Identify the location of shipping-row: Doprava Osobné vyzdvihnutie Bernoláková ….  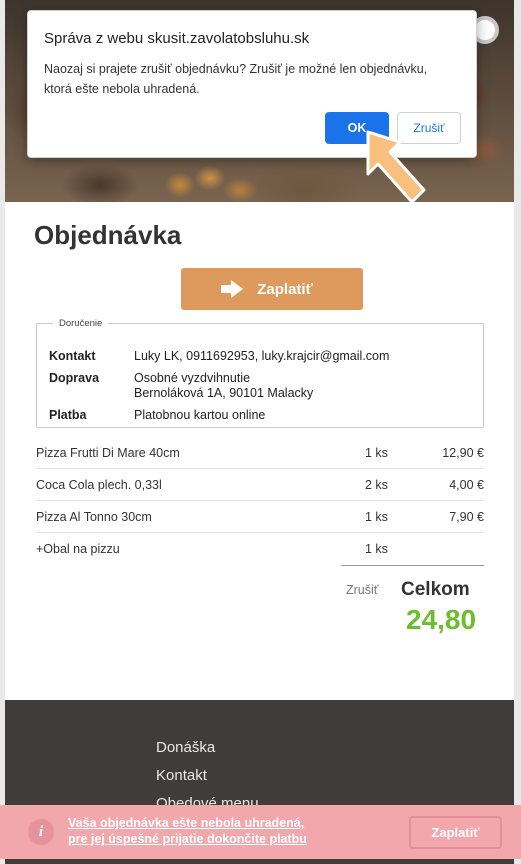
(181, 386).